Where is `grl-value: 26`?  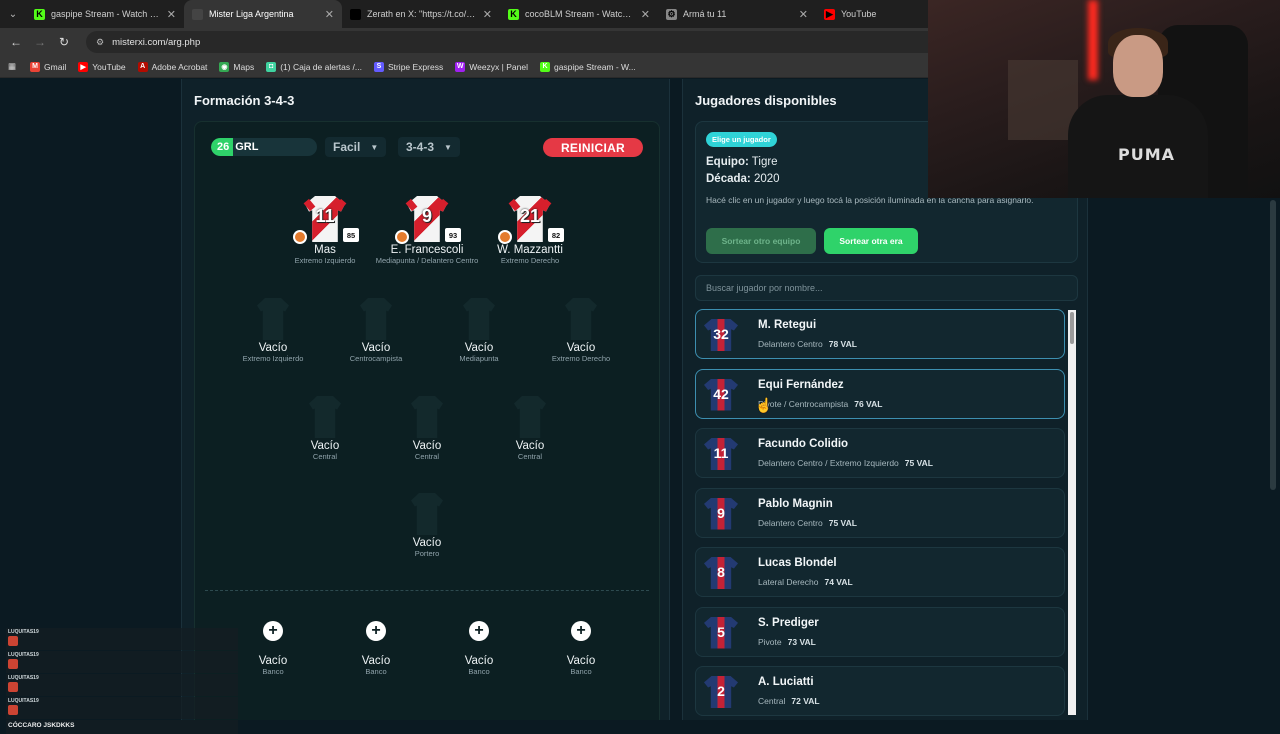 grl-value: 26 is located at coordinates (222, 147).